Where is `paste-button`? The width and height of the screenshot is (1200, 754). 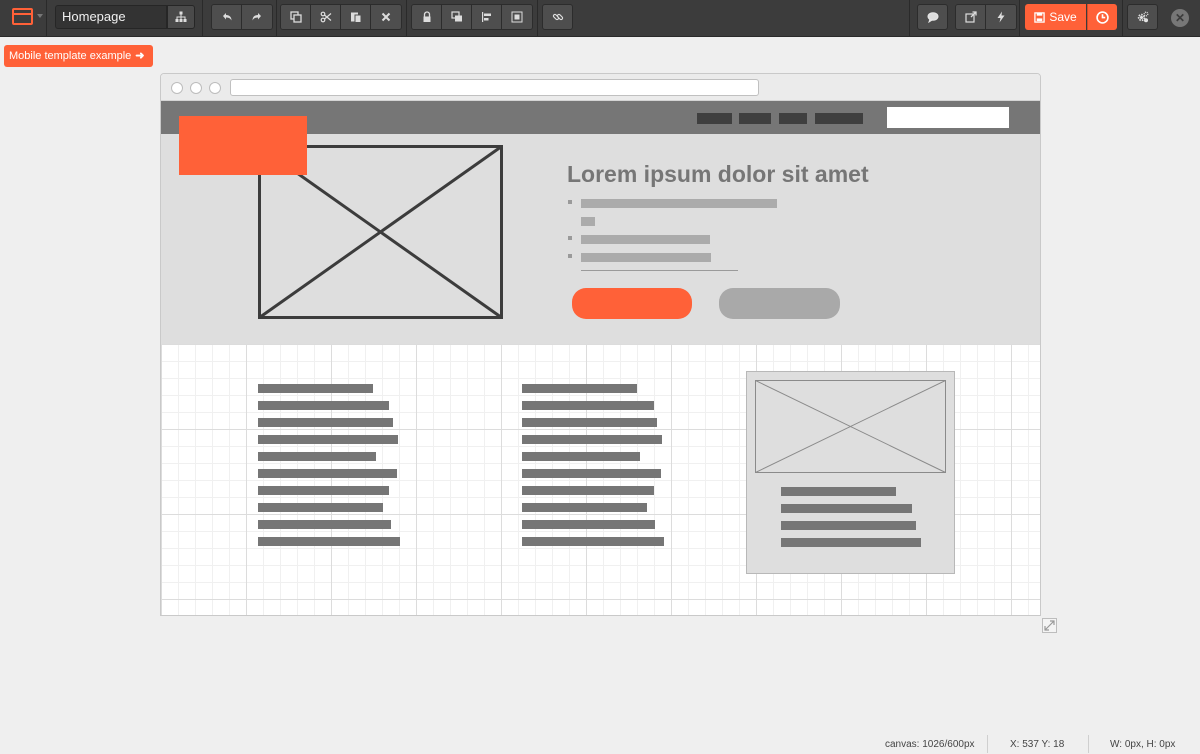
paste-button is located at coordinates (356, 17).